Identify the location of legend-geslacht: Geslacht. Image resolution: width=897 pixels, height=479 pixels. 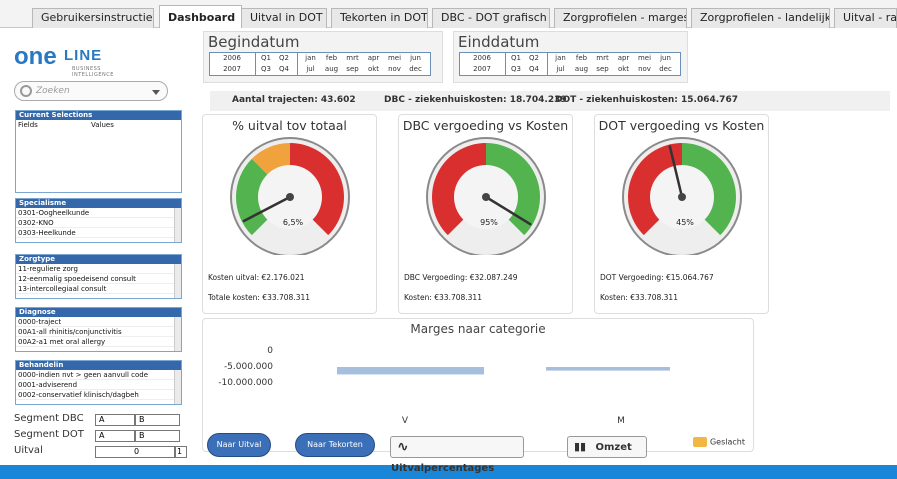
(719, 442).